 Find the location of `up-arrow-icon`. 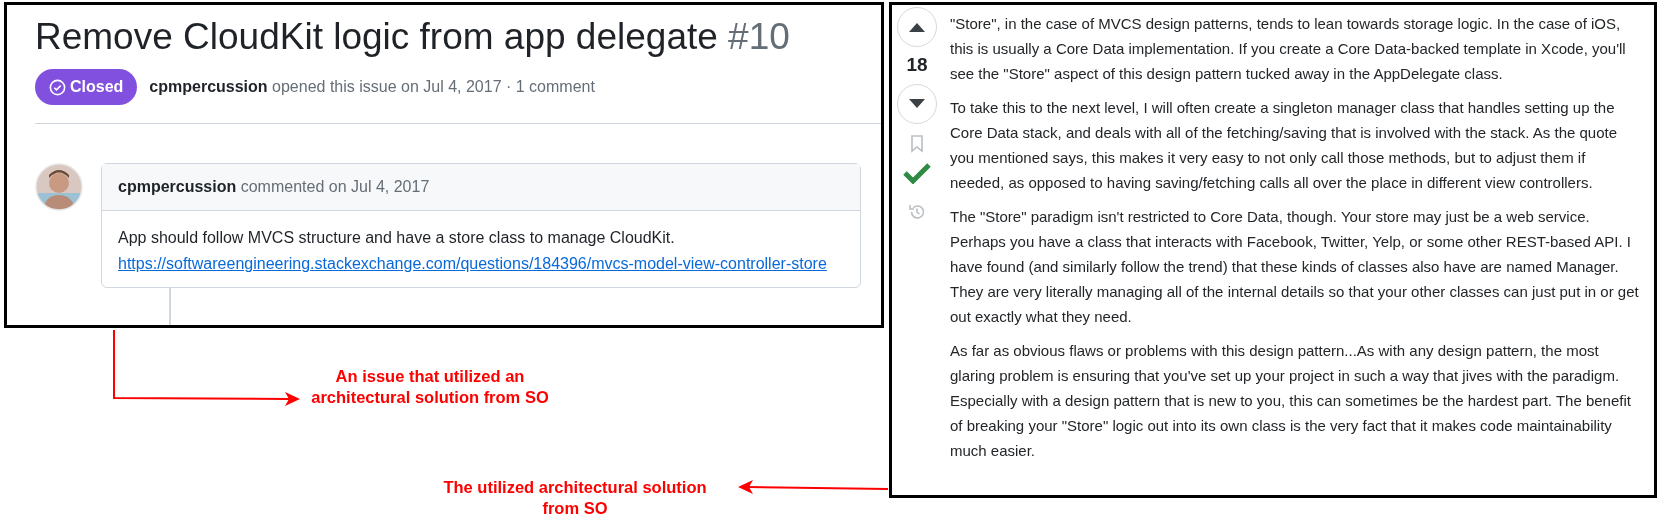

up-arrow-icon is located at coordinates (917, 27).